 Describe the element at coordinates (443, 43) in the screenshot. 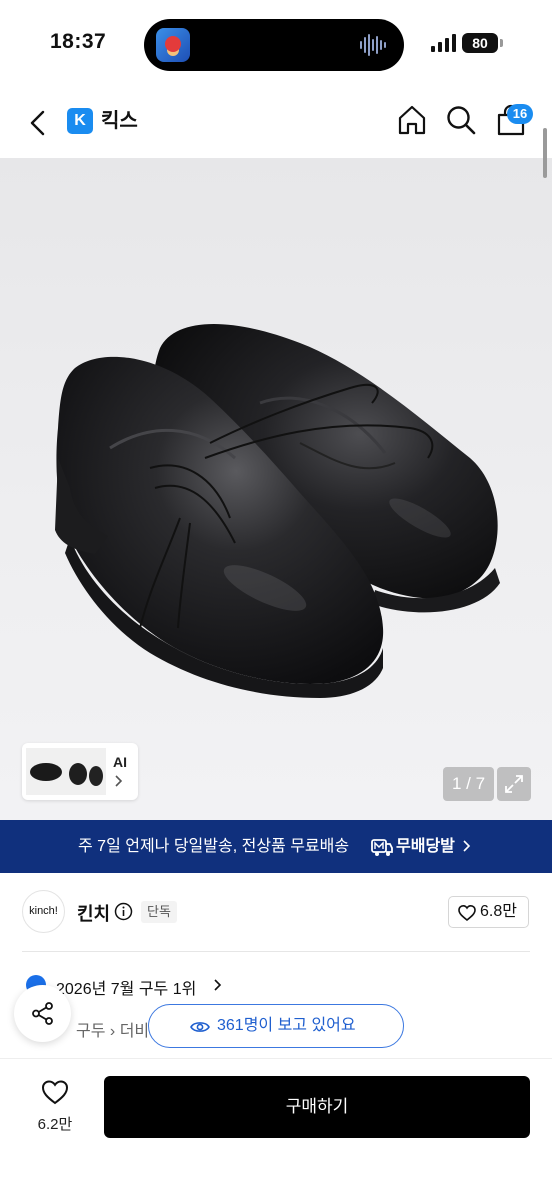

I see `signal-icon` at that location.